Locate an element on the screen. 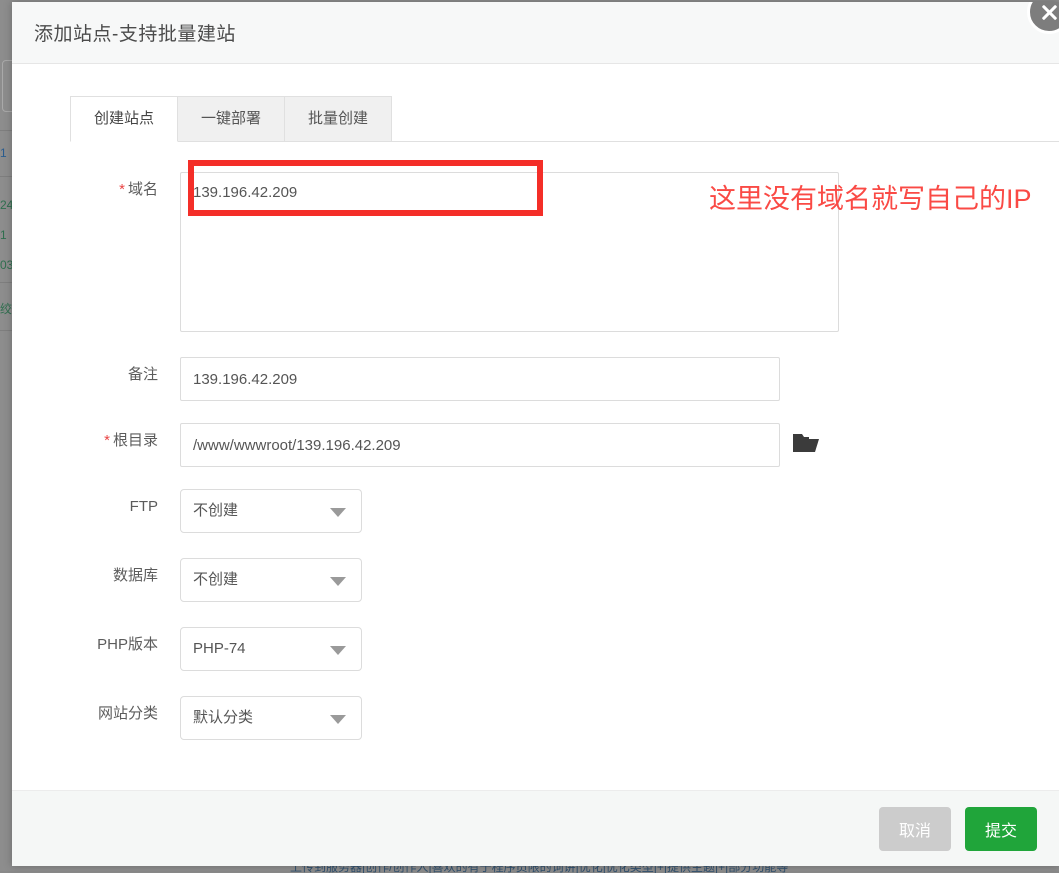 Image resolution: width=1059 pixels, height=873 pixels. background-text-fragment: 03 is located at coordinates (6, 265).